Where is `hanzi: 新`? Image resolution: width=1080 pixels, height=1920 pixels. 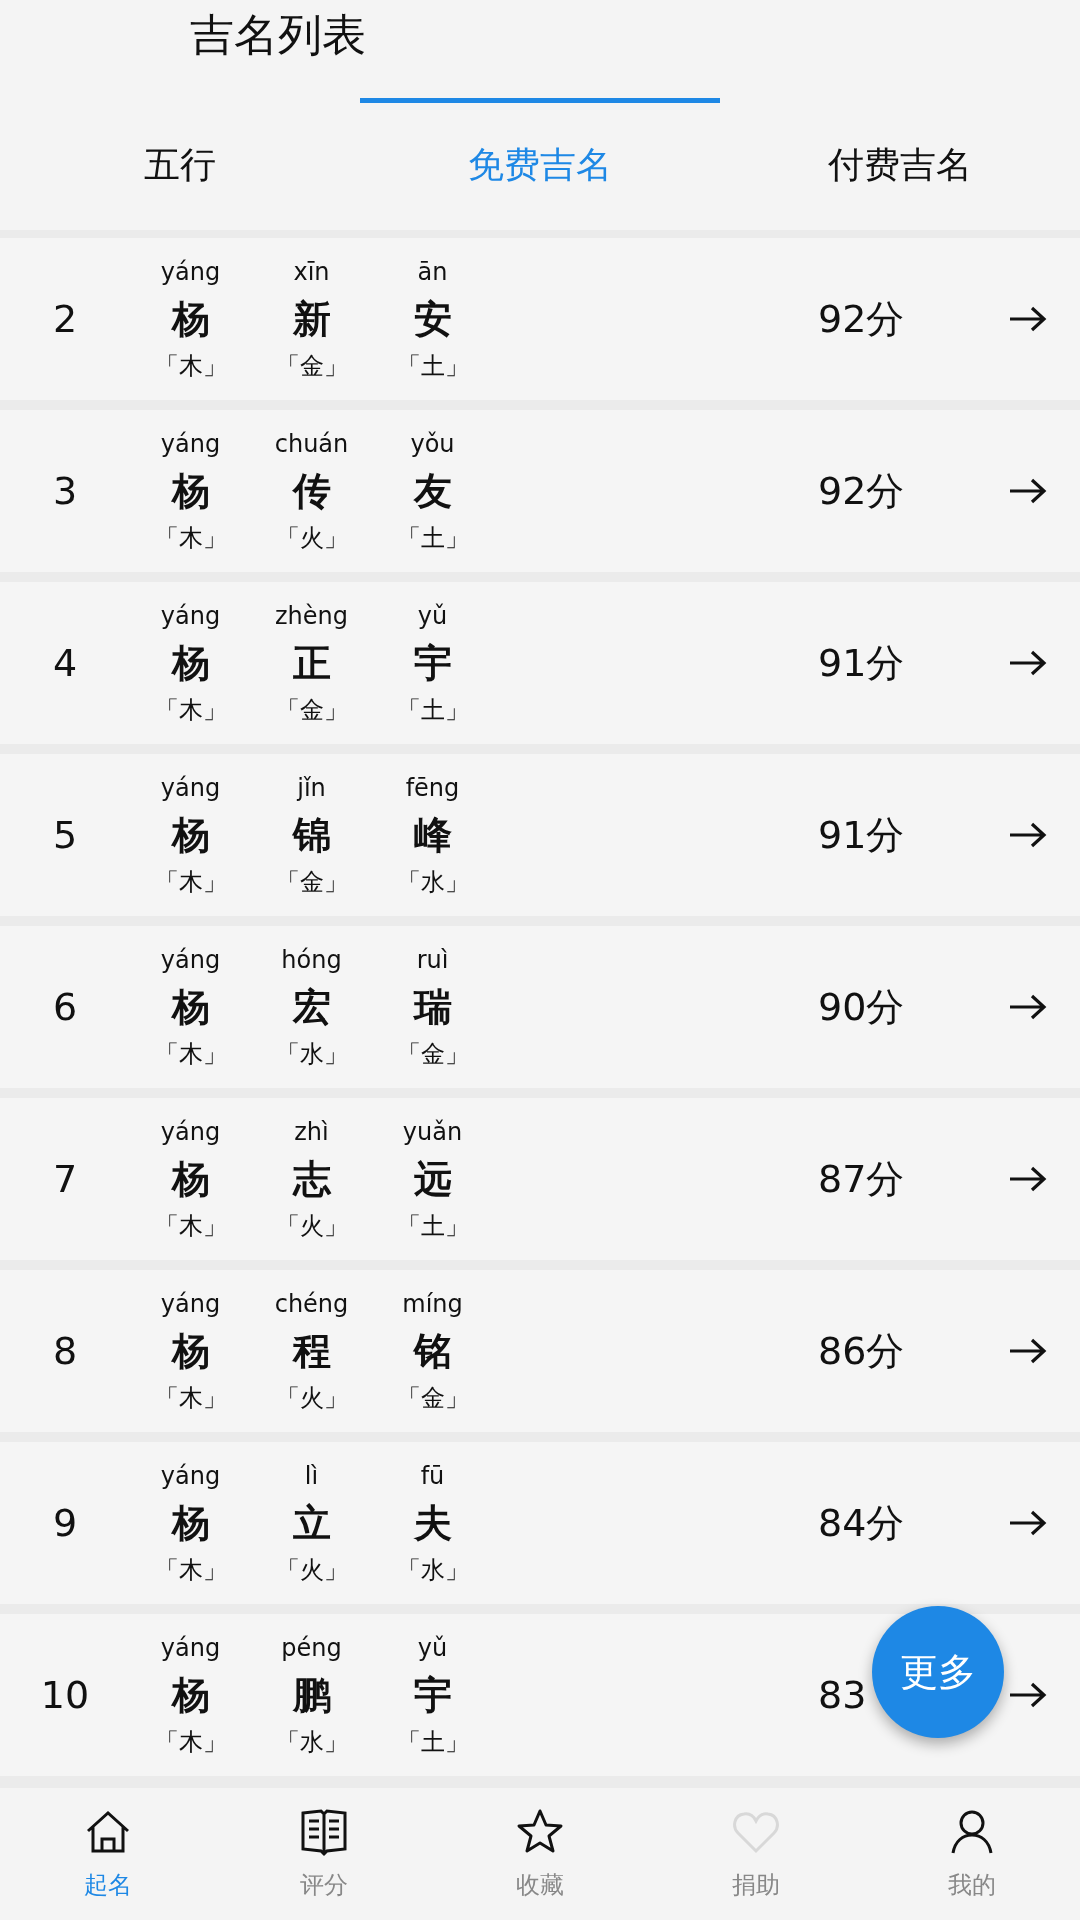 hanzi: 新 is located at coordinates (311, 319).